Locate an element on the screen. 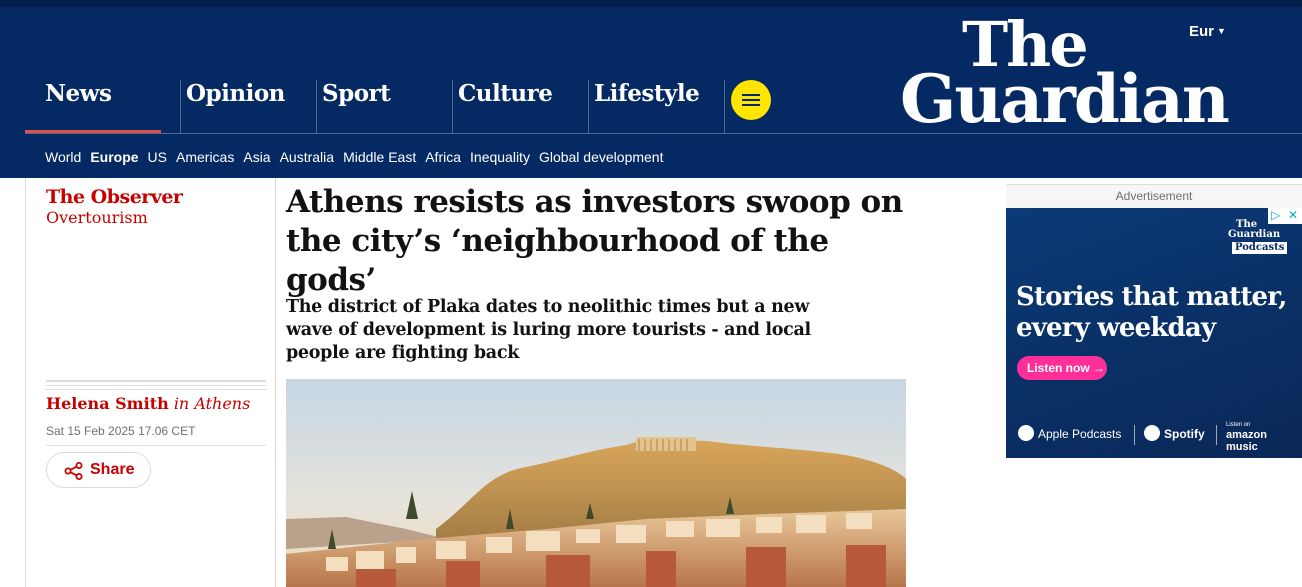 This screenshot has height=587, width=1302. menu-button is located at coordinates (751, 100).